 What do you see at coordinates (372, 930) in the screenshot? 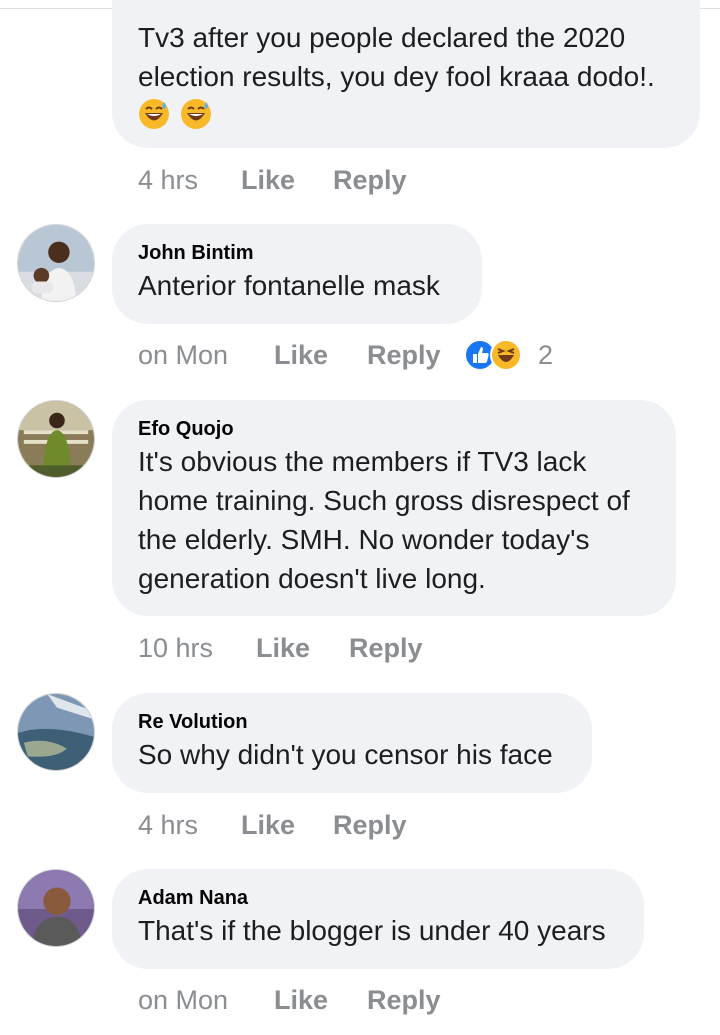
I see `comment-text: That's if the blogger is under 40 years` at bounding box center [372, 930].